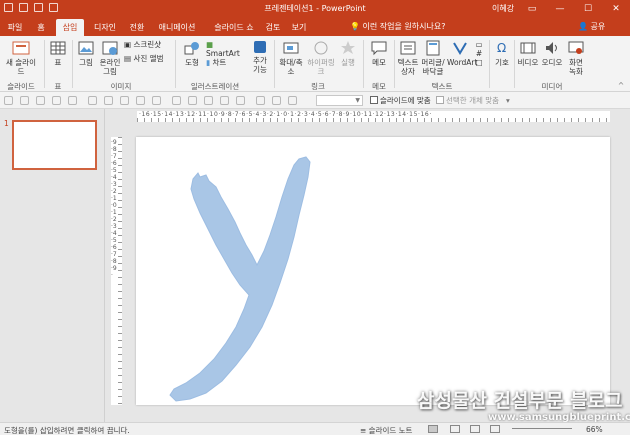 Image resolution: width=630 pixels, height=435 pixels. What do you see at coordinates (379, 62) in the screenshot?
I see `comment-label: 메모` at bounding box center [379, 62].